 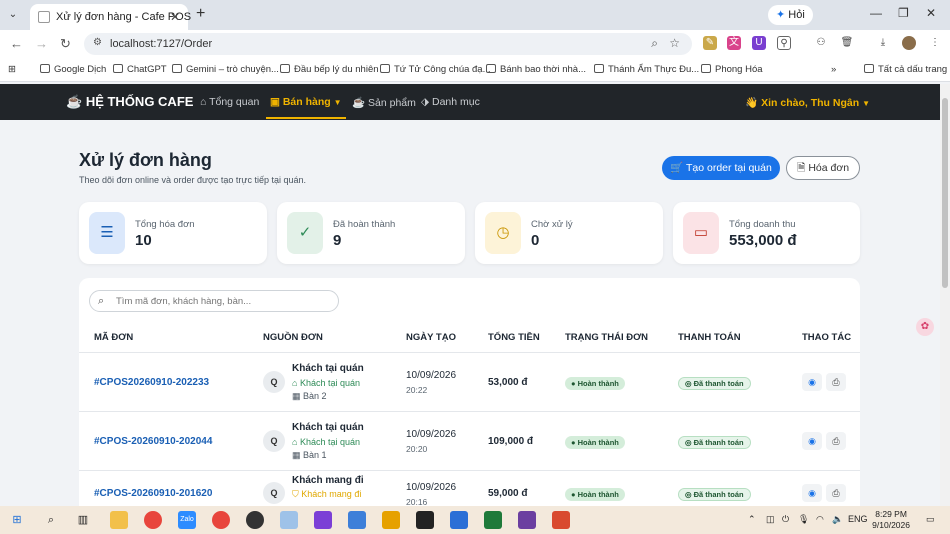 I want to click on extension-icon: 文, so click(x=734, y=43).